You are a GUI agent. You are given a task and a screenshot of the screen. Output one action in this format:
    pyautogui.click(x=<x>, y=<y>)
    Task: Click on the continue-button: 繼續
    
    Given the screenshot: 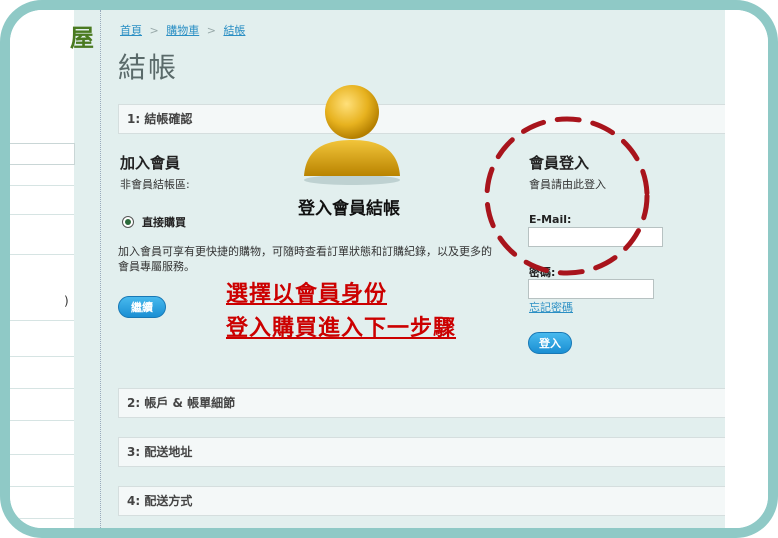 What is the action you would take?
    pyautogui.click(x=142, y=307)
    